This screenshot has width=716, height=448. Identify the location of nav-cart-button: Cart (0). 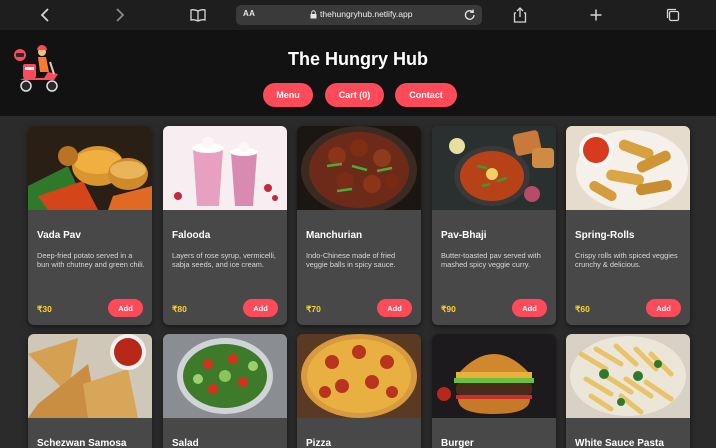
(354, 95).